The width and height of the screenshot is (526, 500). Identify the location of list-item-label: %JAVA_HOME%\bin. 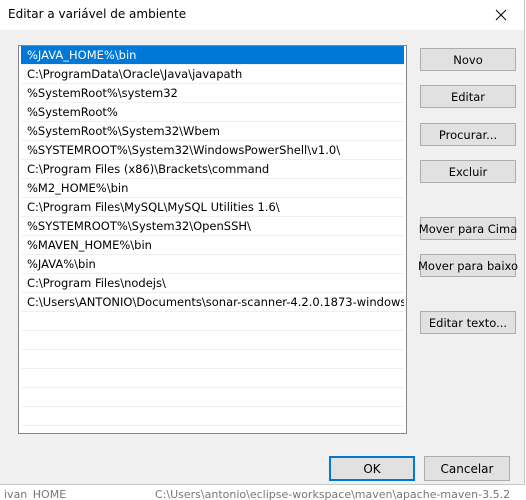
(82, 55).